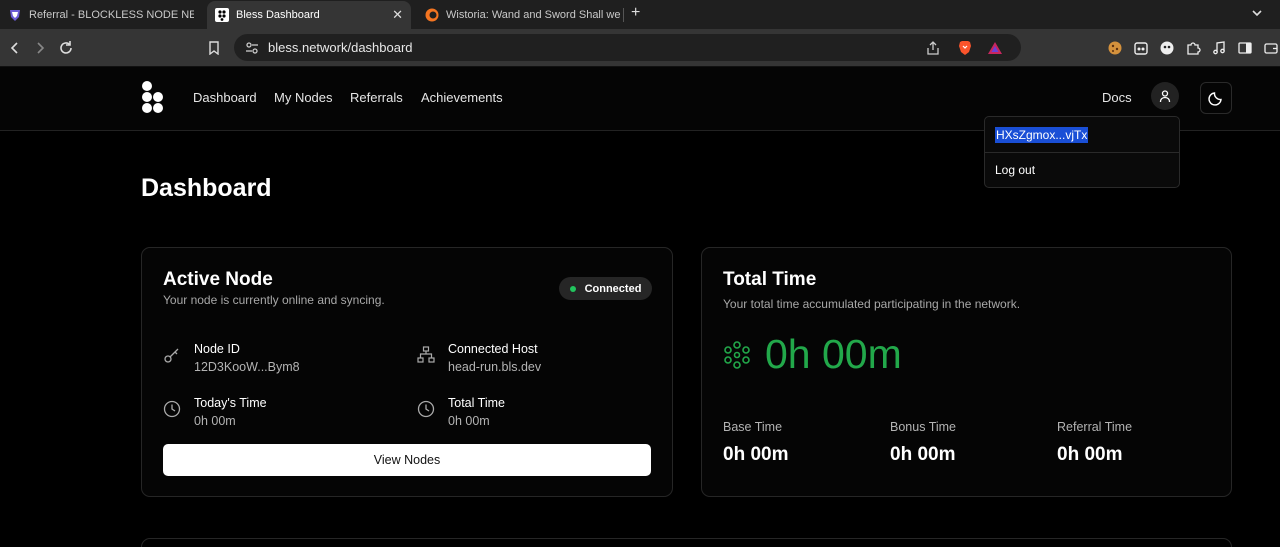 The width and height of the screenshot is (1280, 547). I want to click on node-id-value: 12D3KooW...Bym8, so click(247, 367).